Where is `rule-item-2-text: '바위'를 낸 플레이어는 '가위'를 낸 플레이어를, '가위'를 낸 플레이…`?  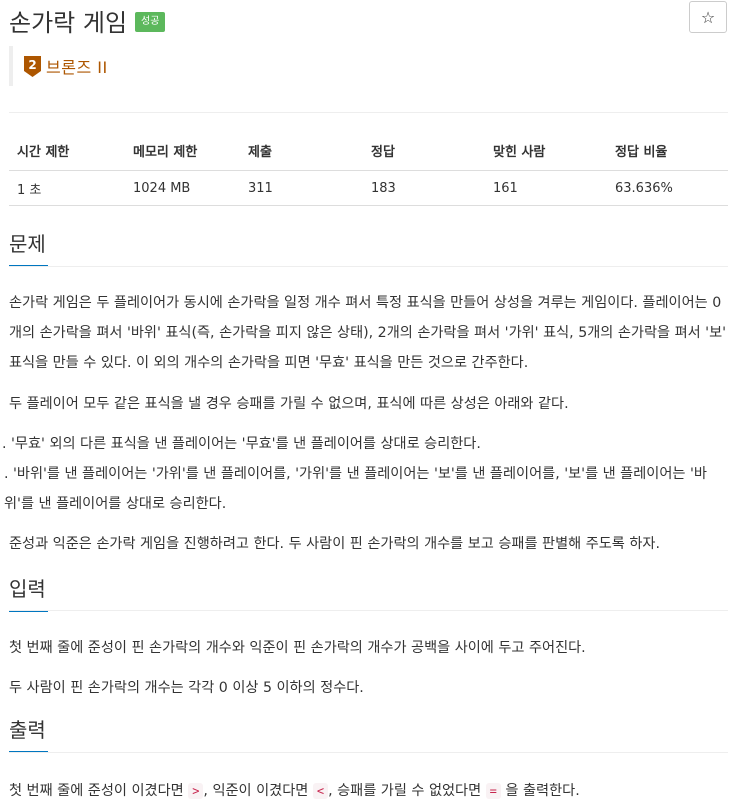 rule-item-2-text: '바위'를 낸 플레이어는 '가위'를 낸 플레이어를, '가위'를 낸 플레이… is located at coordinates (355, 489).